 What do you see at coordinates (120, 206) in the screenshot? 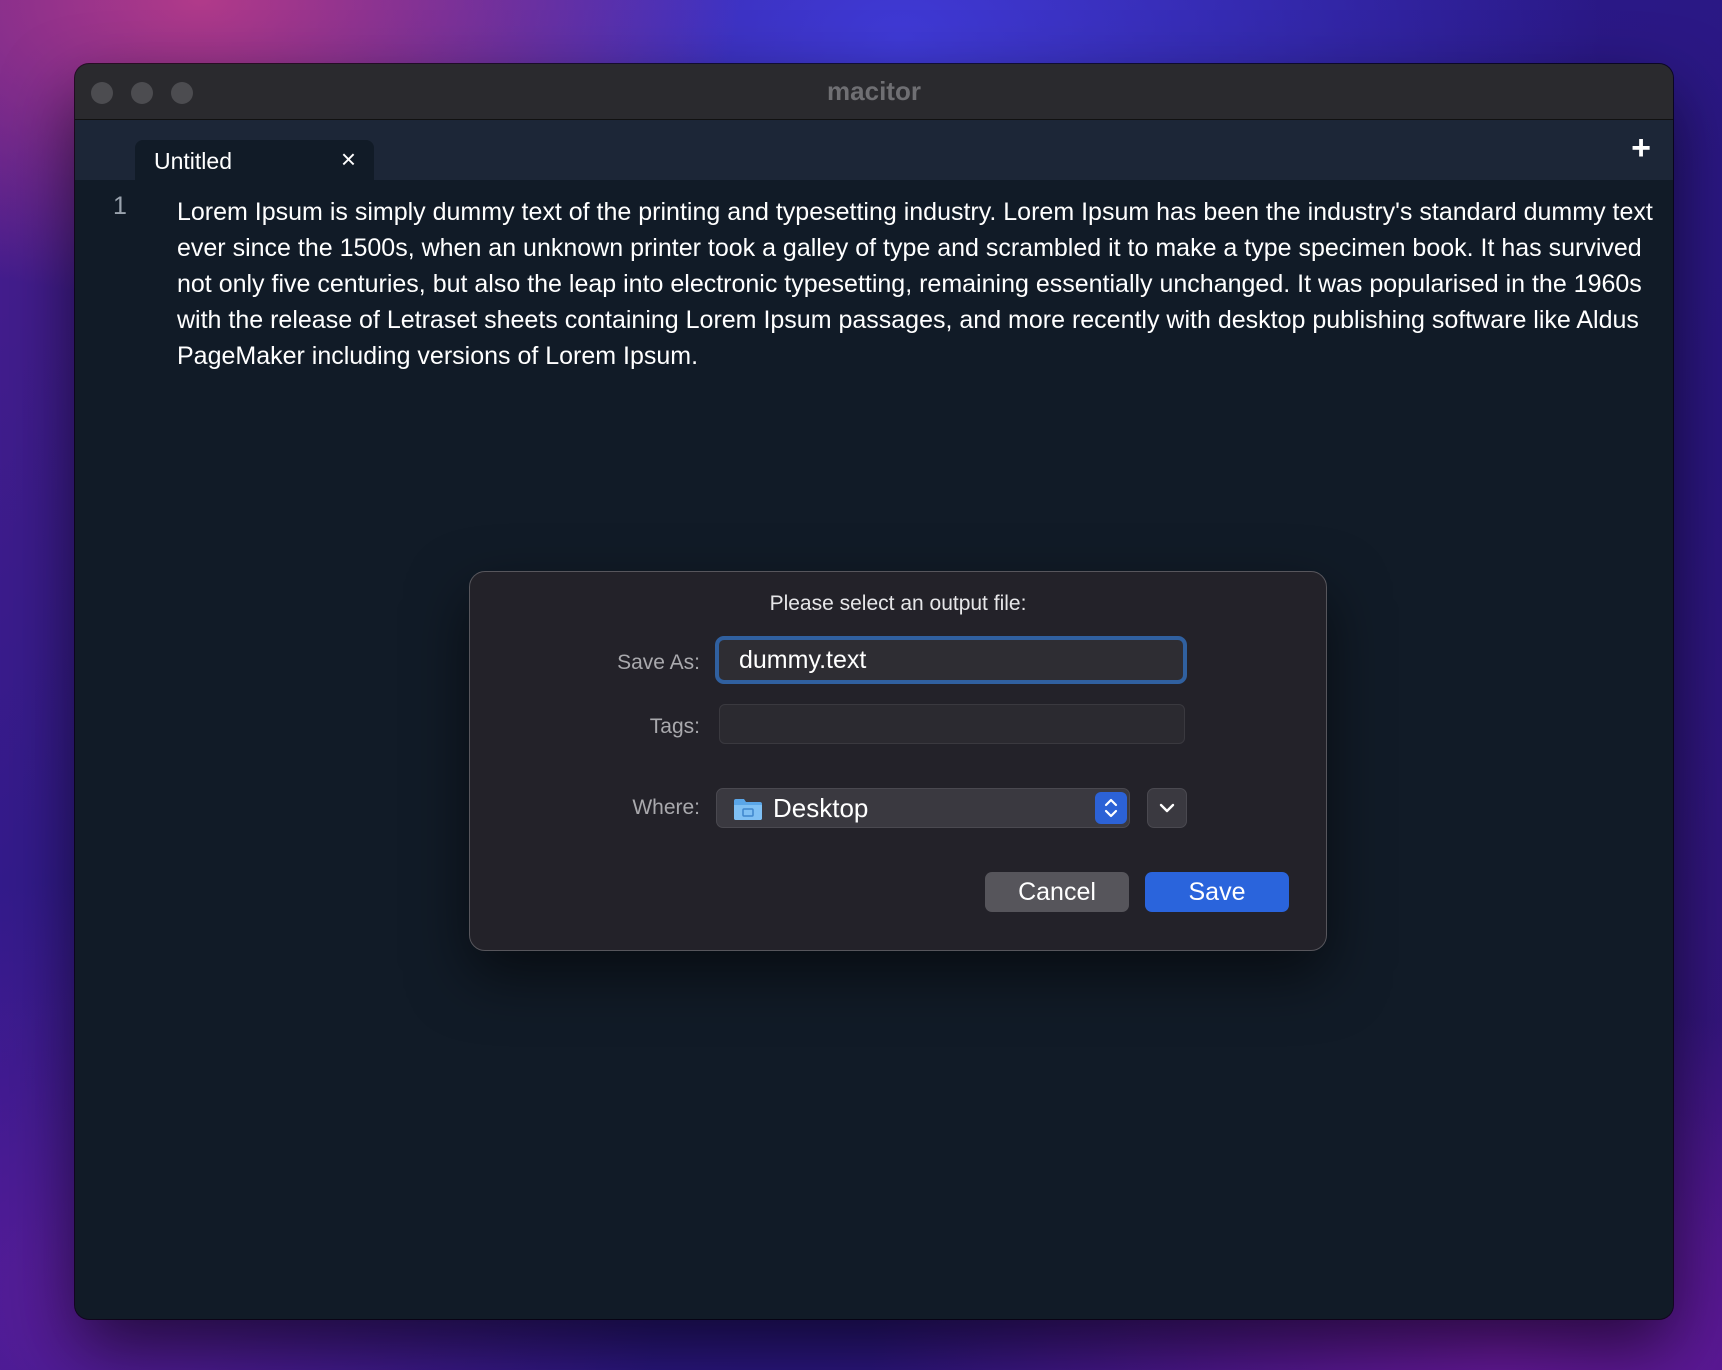
I see `line-number: 1` at bounding box center [120, 206].